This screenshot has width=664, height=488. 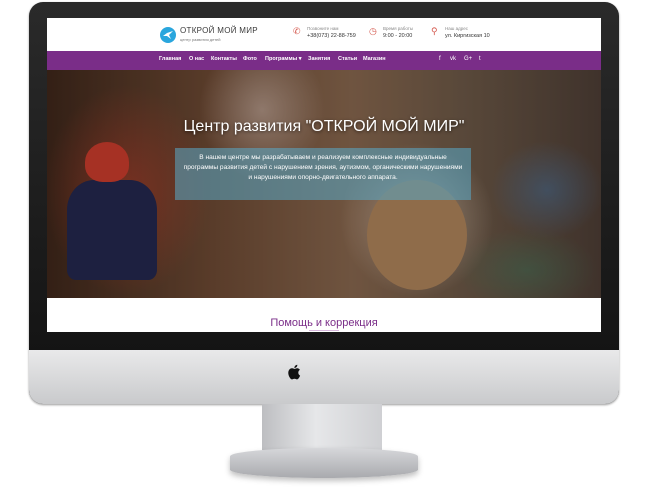 I want to click on clock-icon: ◷, so click(x=373, y=31).